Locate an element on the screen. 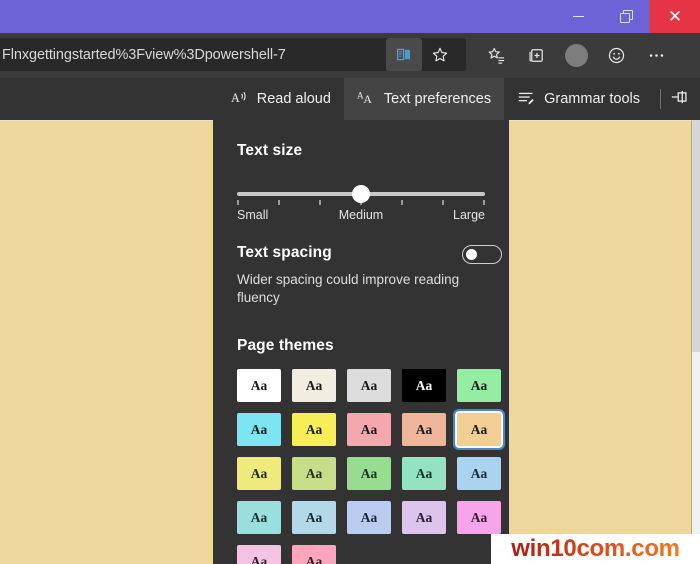  watermark-text: win10com.com is located at coordinates (595, 548).